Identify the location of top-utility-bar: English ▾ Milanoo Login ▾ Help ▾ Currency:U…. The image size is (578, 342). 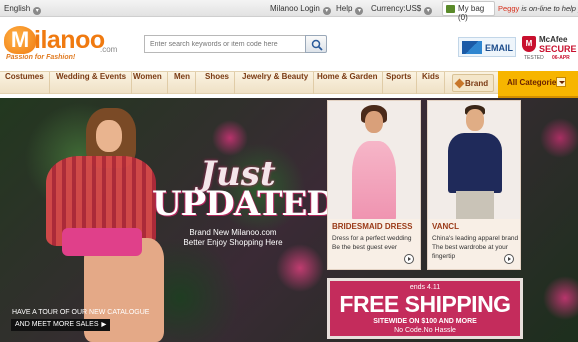
(289, 11).